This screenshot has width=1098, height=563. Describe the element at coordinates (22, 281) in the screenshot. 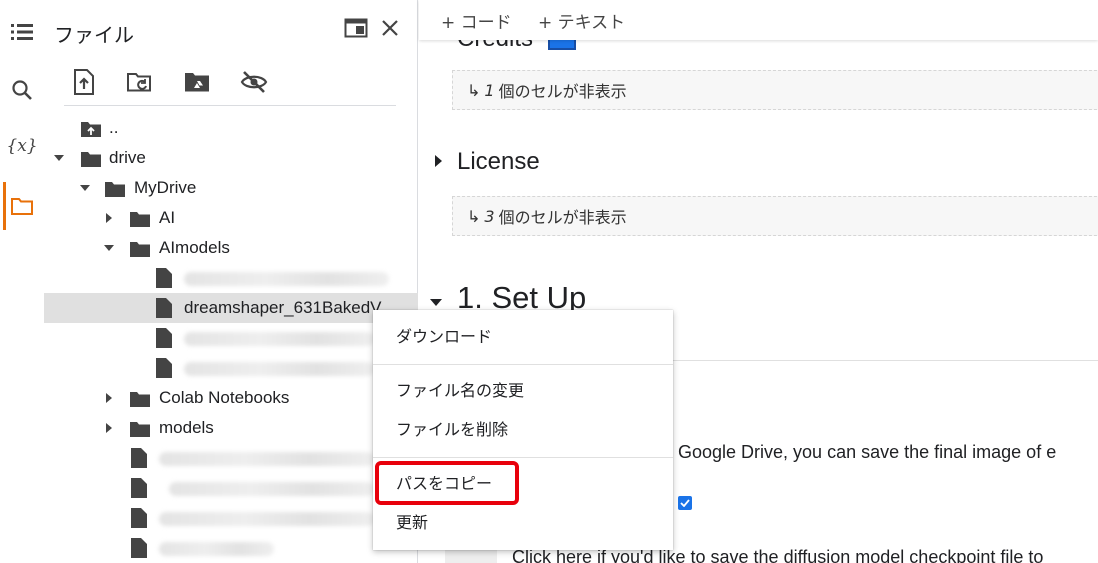

I see `activity-rail: {x}` at that location.